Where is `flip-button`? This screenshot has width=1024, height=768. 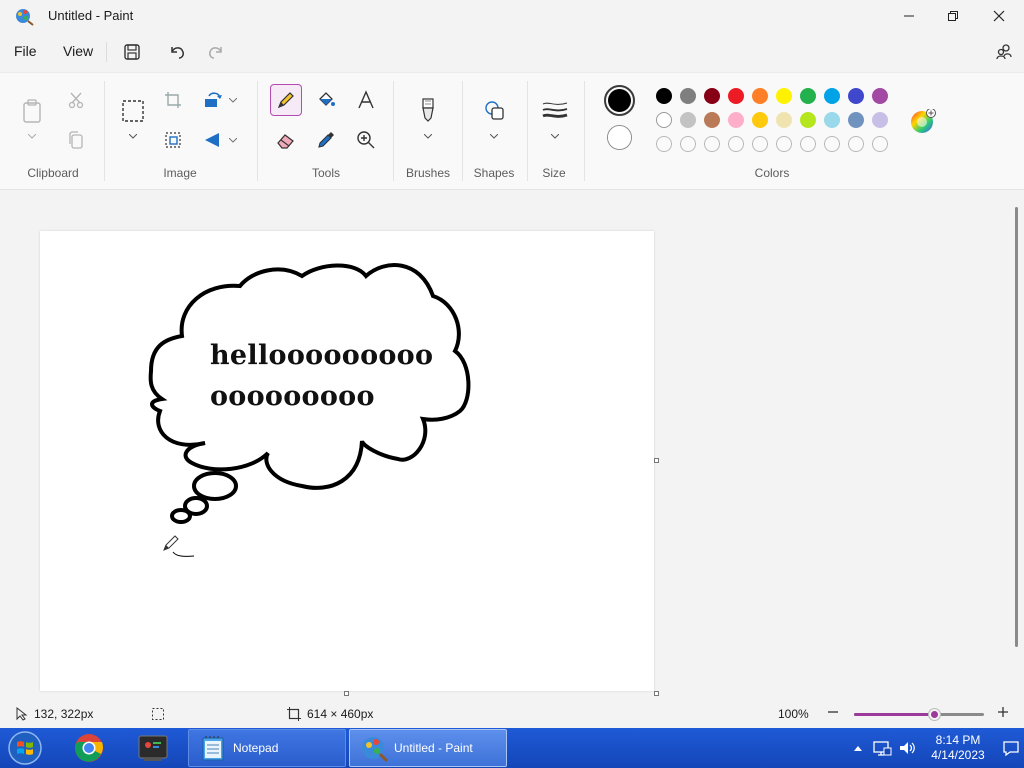 flip-button is located at coordinates (213, 140).